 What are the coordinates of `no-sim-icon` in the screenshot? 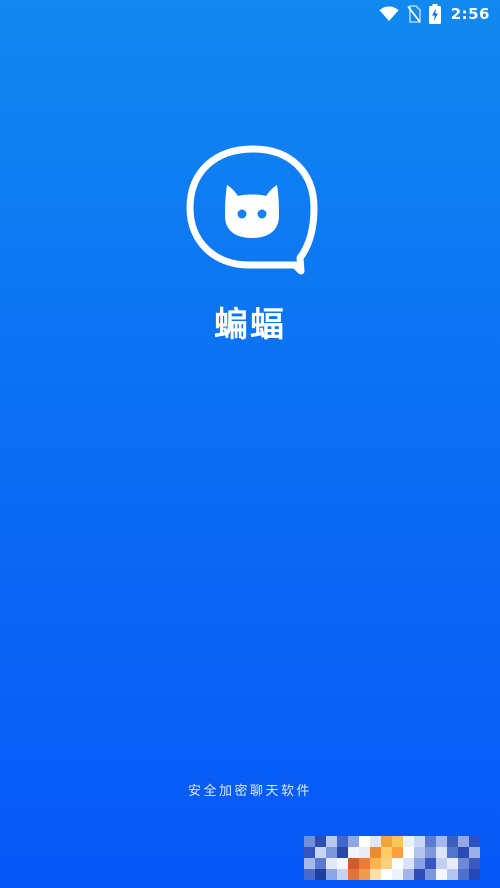 It's located at (414, 14).